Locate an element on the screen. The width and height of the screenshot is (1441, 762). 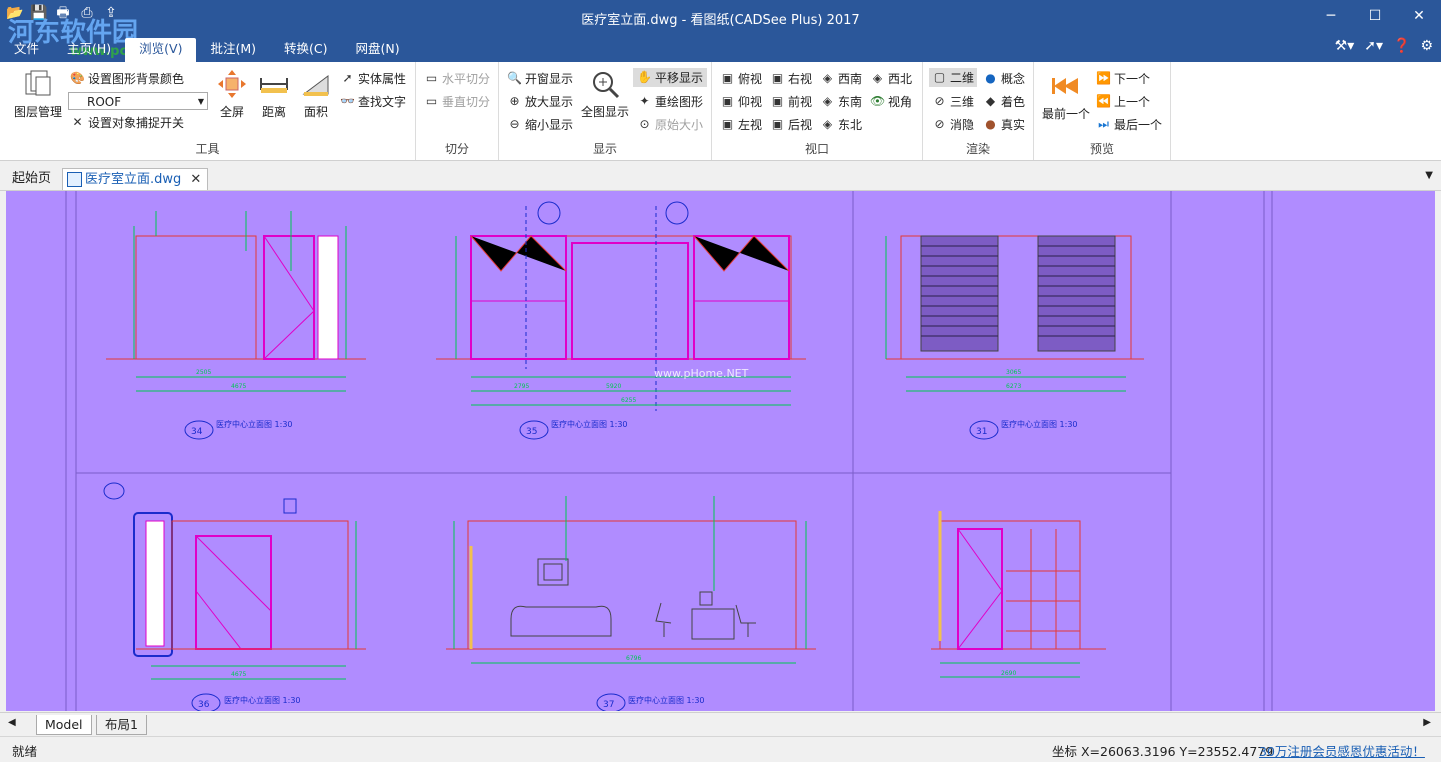
prev-button: ⏪ 上一个 is located at coordinates (1123, 101).